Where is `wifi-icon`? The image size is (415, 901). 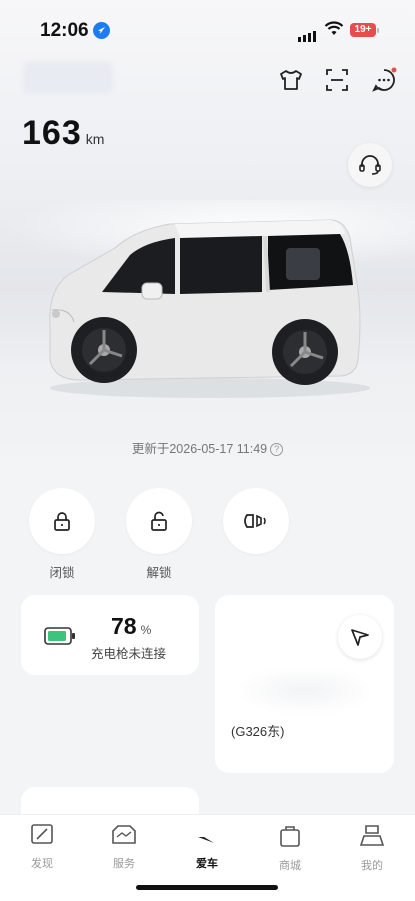 wifi-icon is located at coordinates (334, 31).